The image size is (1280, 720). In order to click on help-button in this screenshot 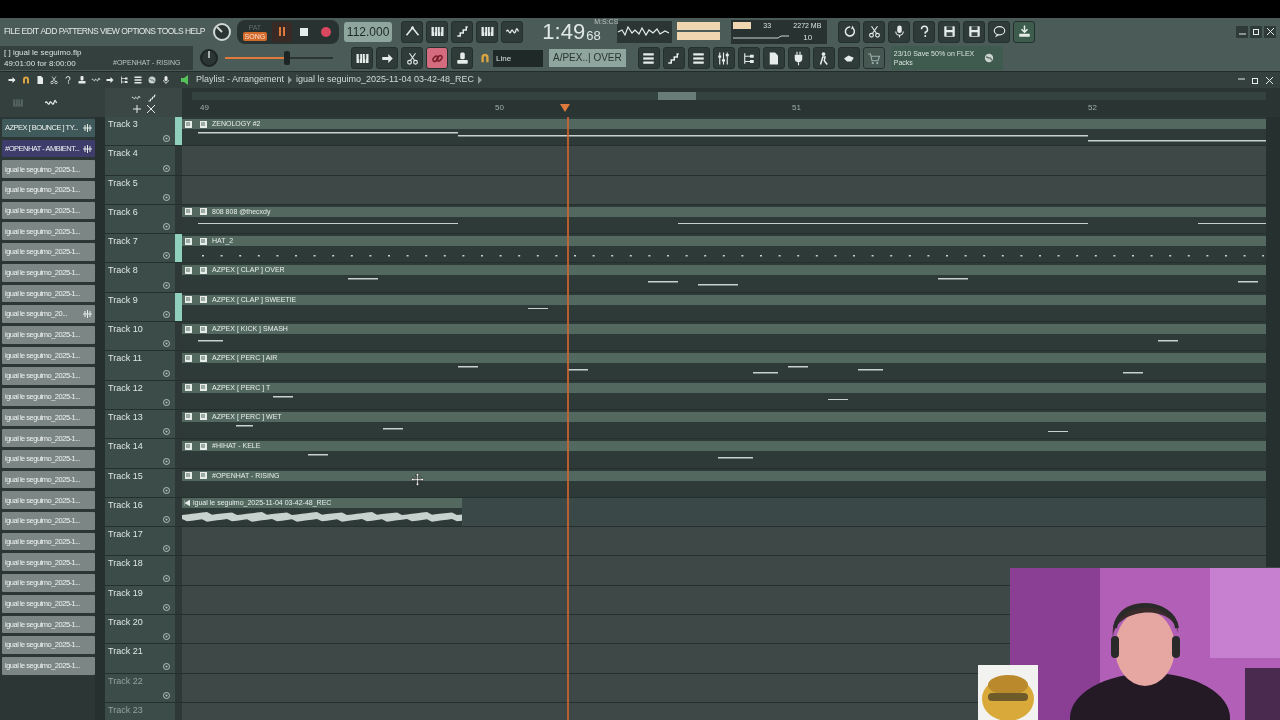, I will do `click(924, 31)`.